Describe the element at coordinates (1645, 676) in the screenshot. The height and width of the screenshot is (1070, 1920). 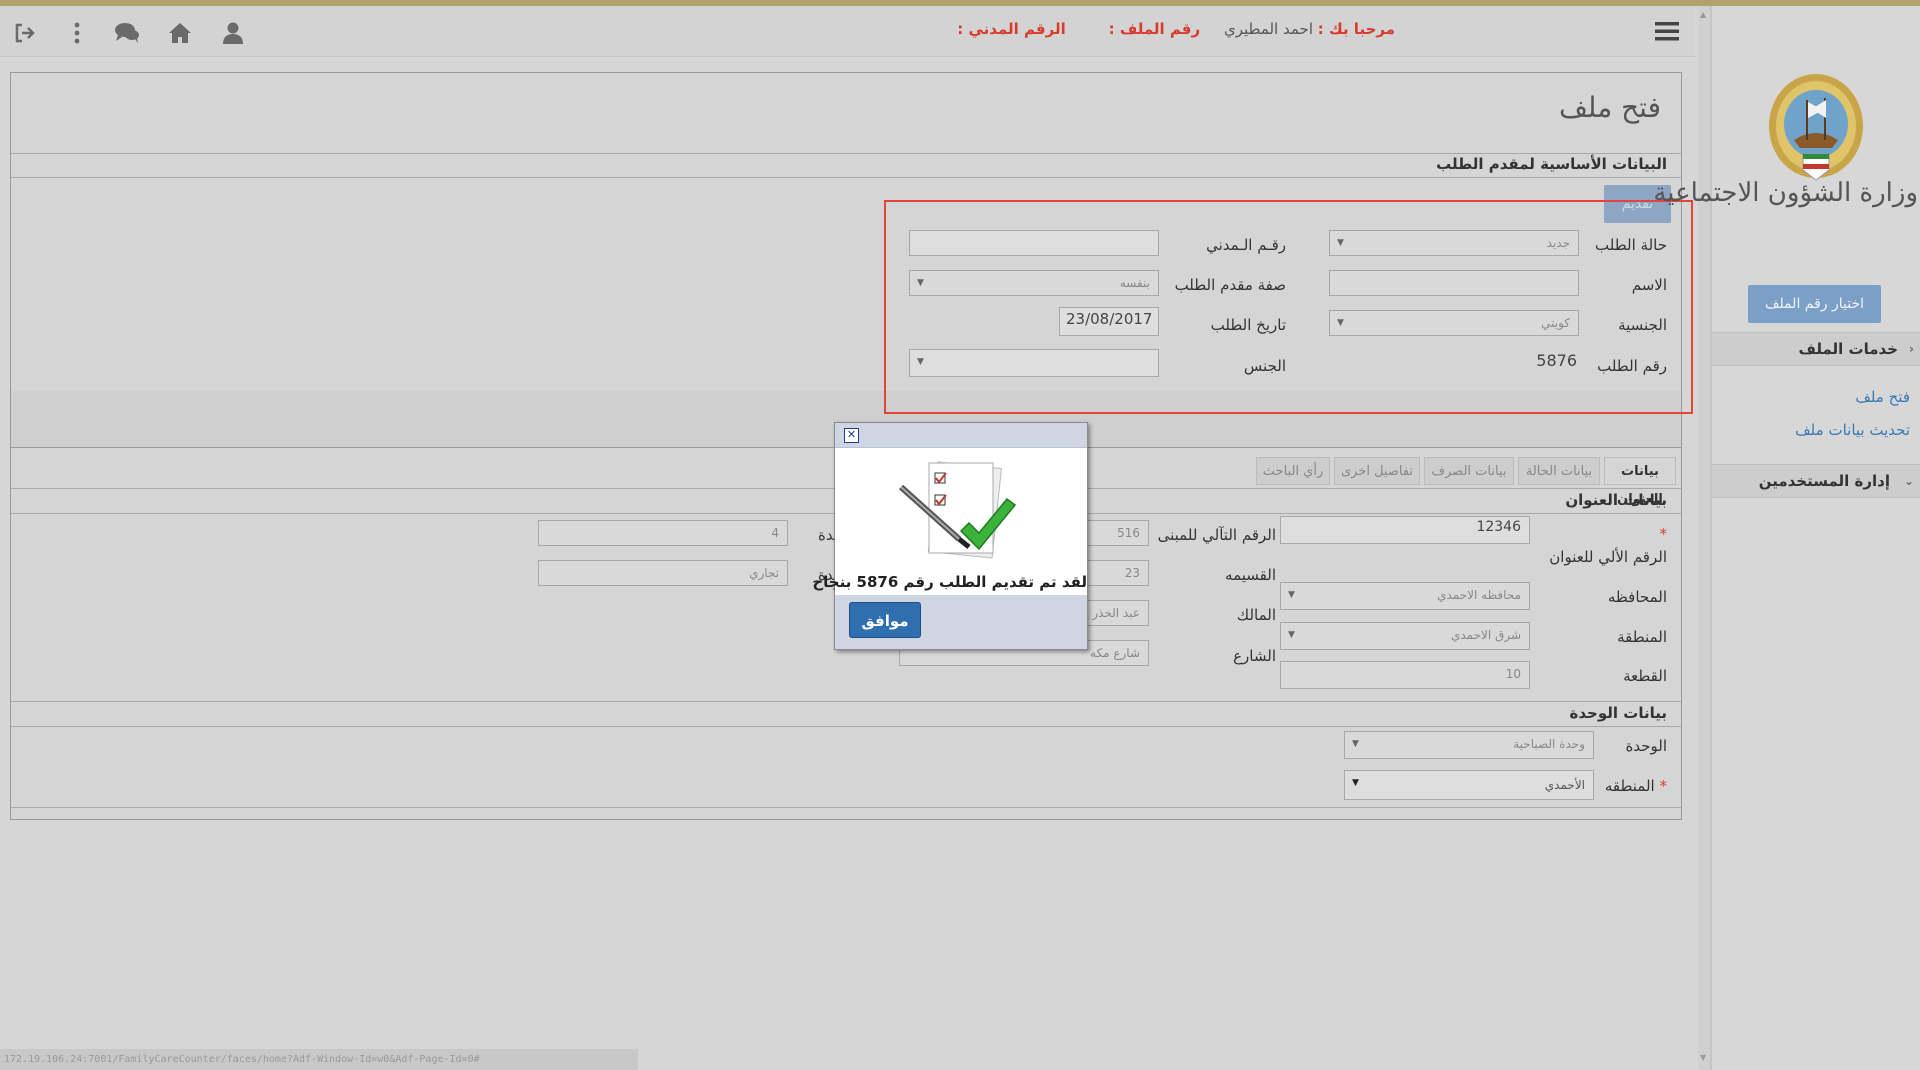
I see `block-label: القطعة` at that location.